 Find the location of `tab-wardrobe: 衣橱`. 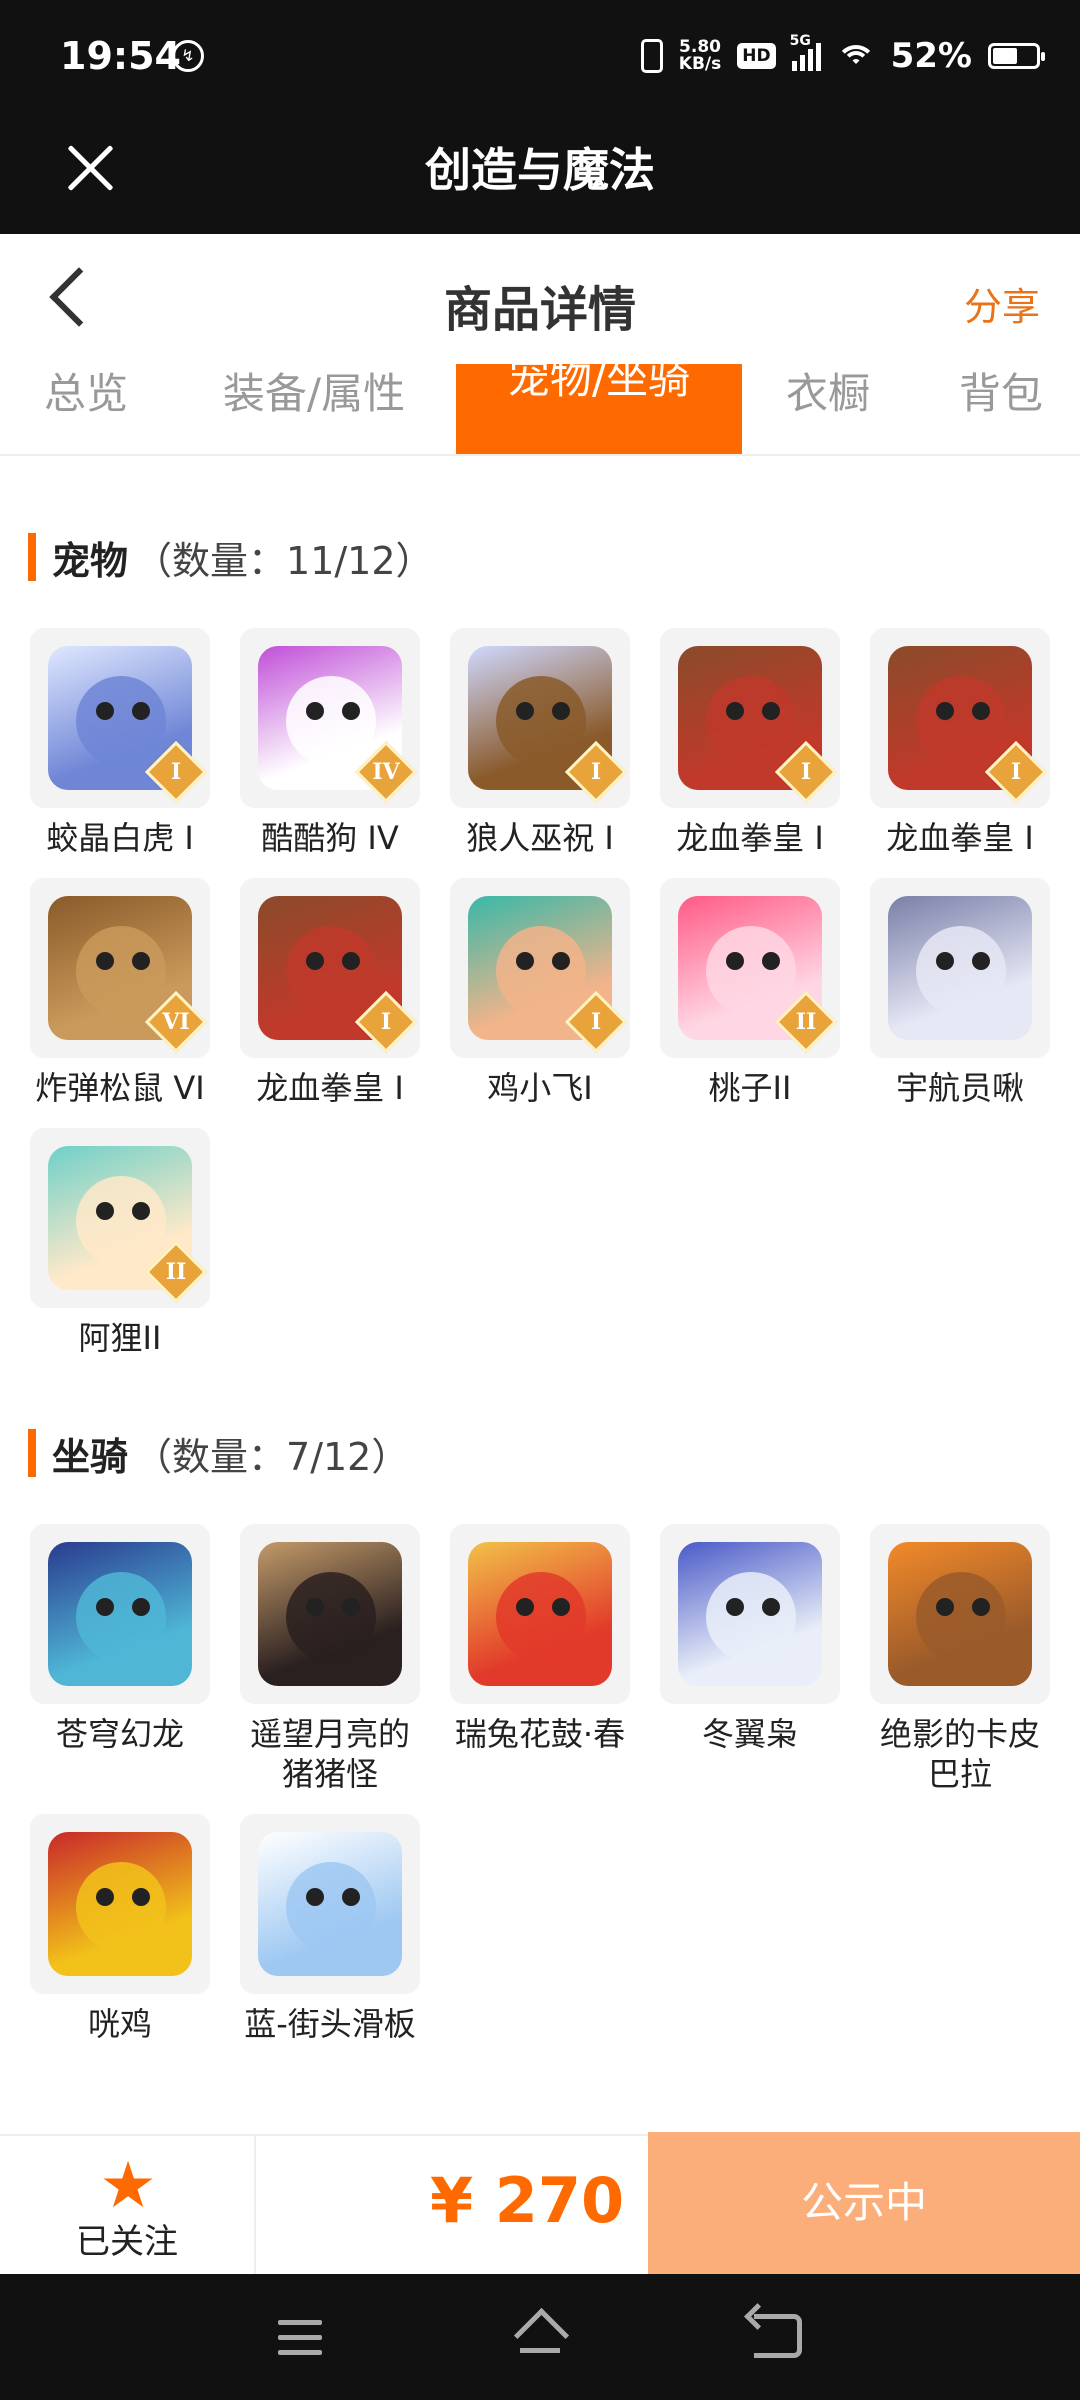

tab-wardrobe: 衣橱 is located at coordinates (828, 409).